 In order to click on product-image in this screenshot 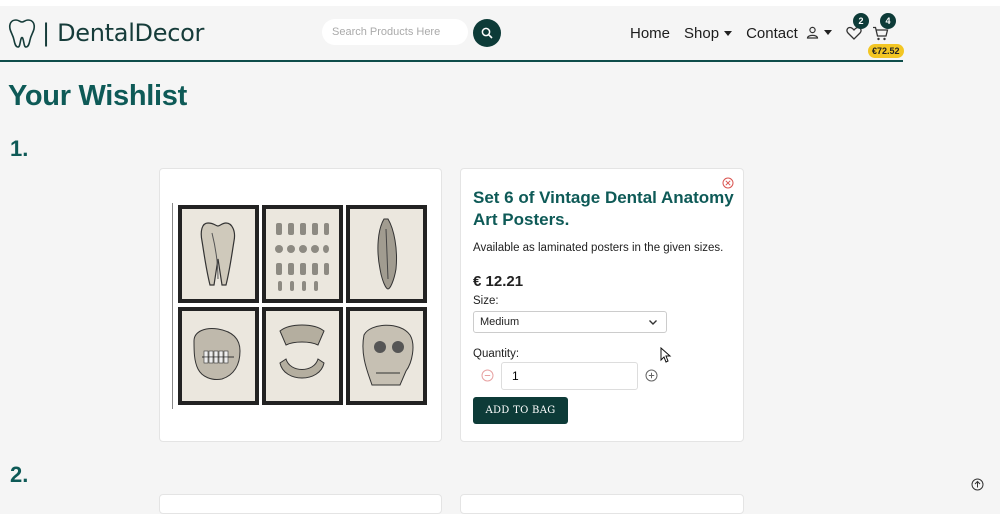, I will do `click(301, 306)`.